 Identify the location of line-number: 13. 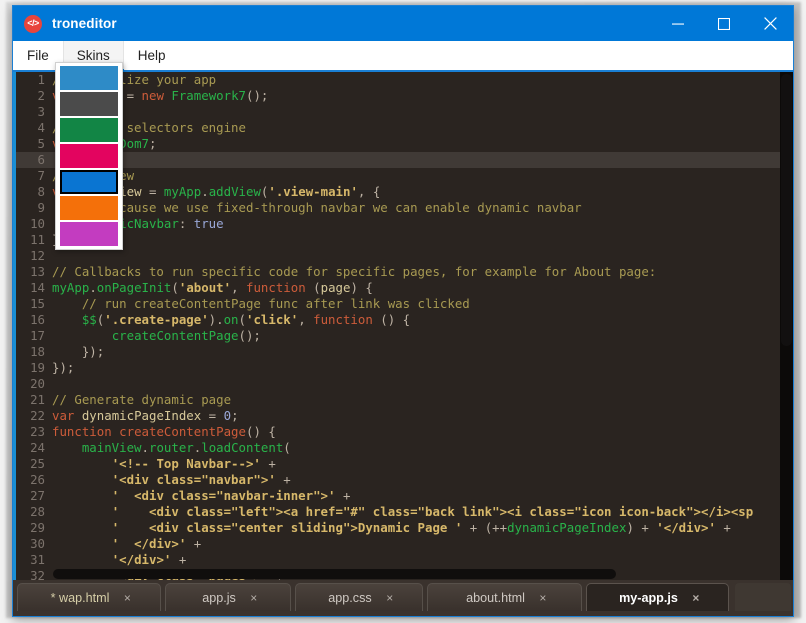
(37, 271).